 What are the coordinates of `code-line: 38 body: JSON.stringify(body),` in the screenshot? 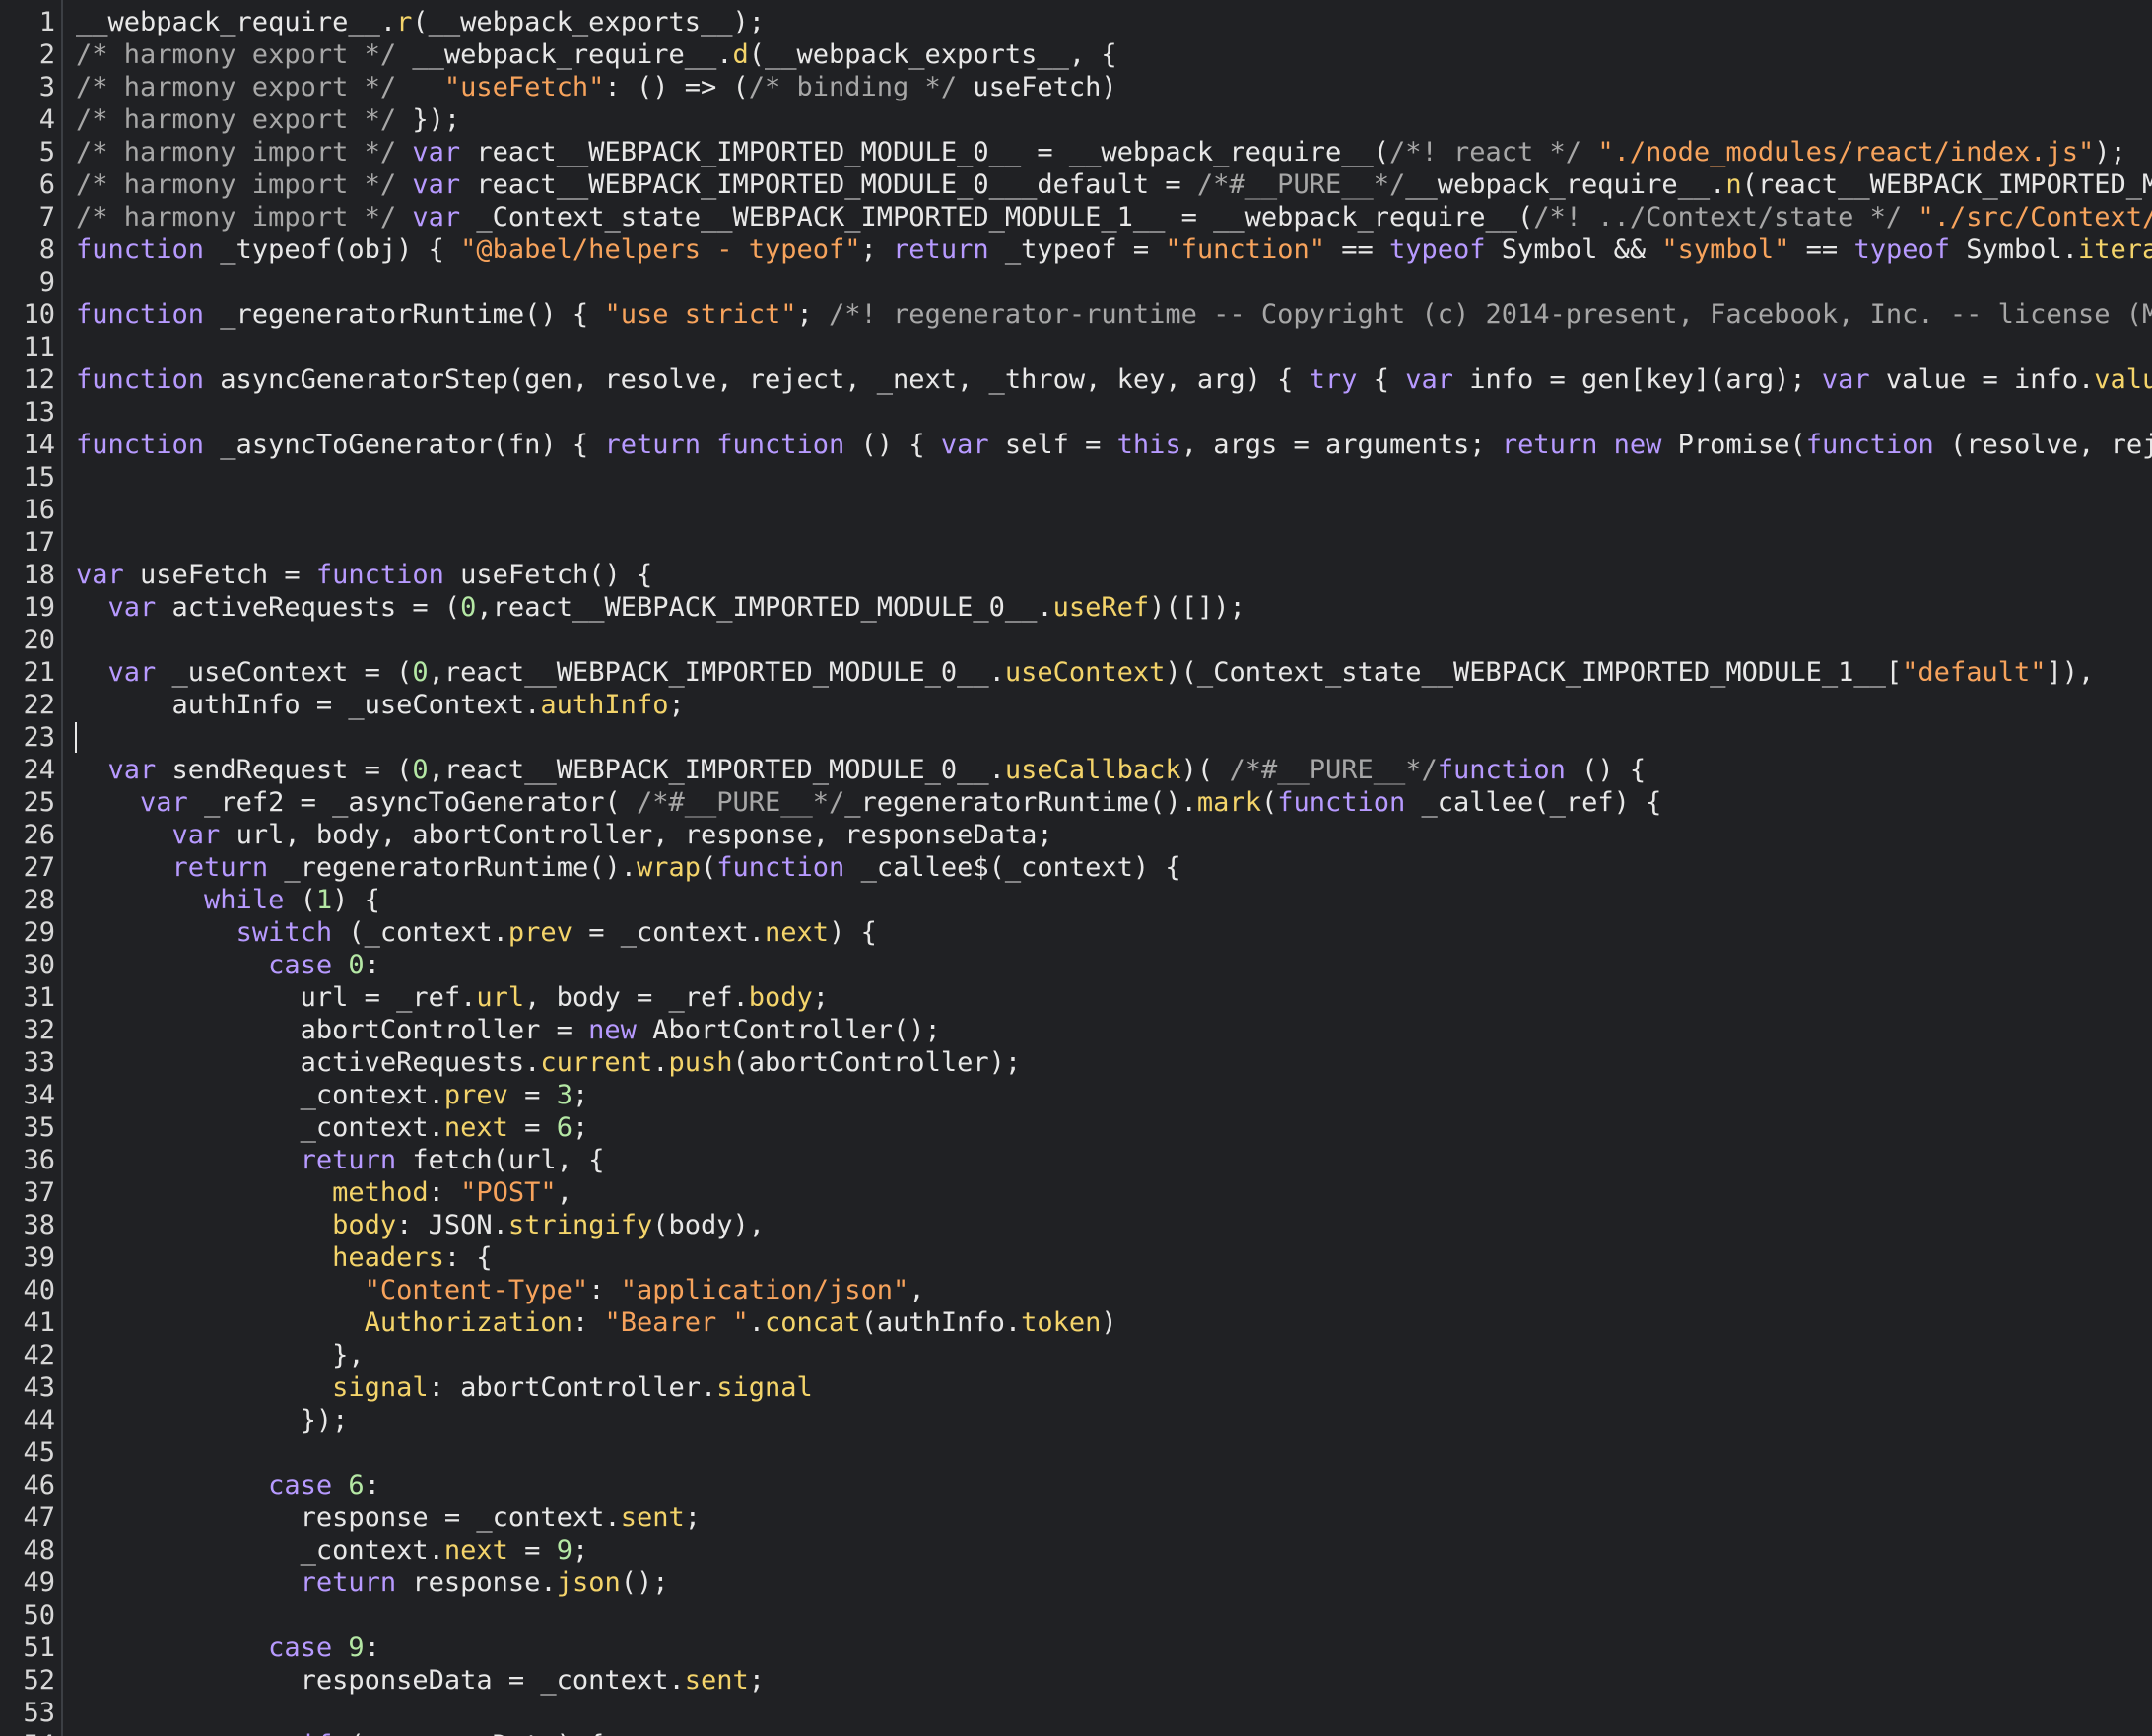 It's located at (1076, 1225).